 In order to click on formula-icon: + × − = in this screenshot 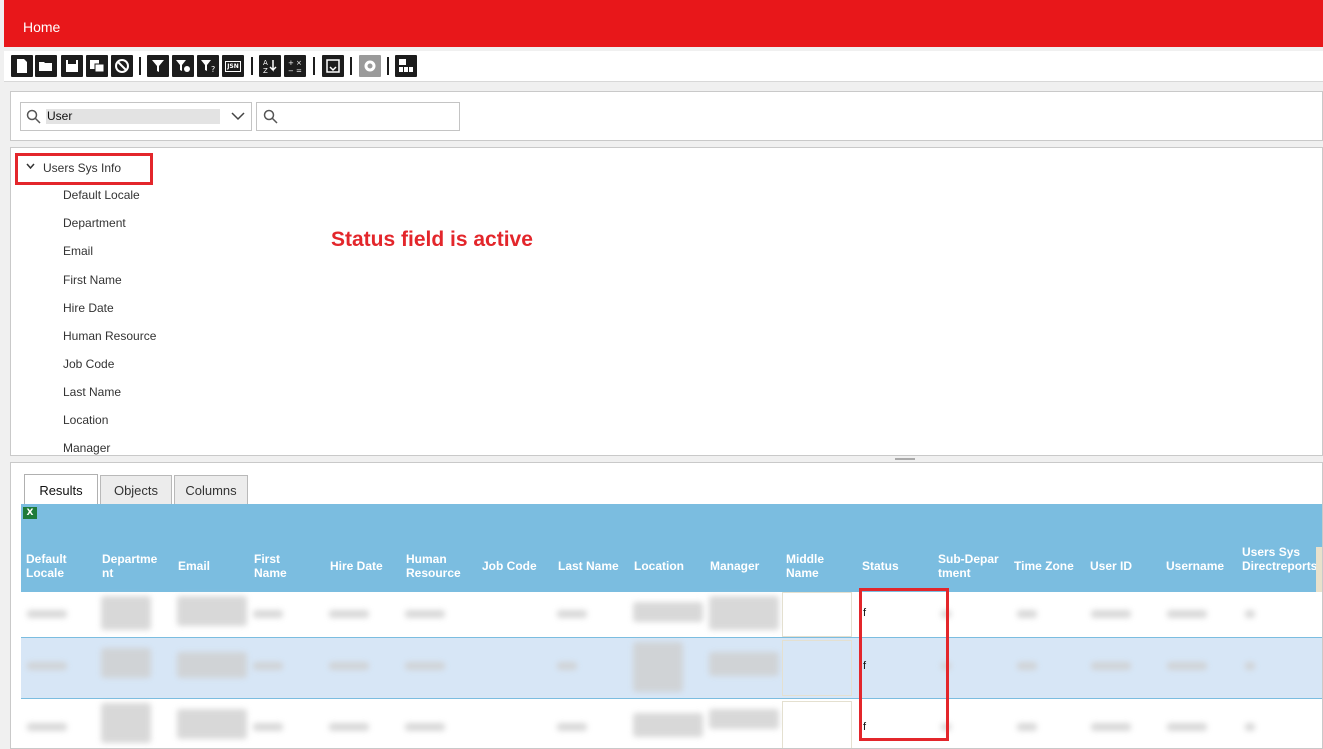, I will do `click(295, 66)`.